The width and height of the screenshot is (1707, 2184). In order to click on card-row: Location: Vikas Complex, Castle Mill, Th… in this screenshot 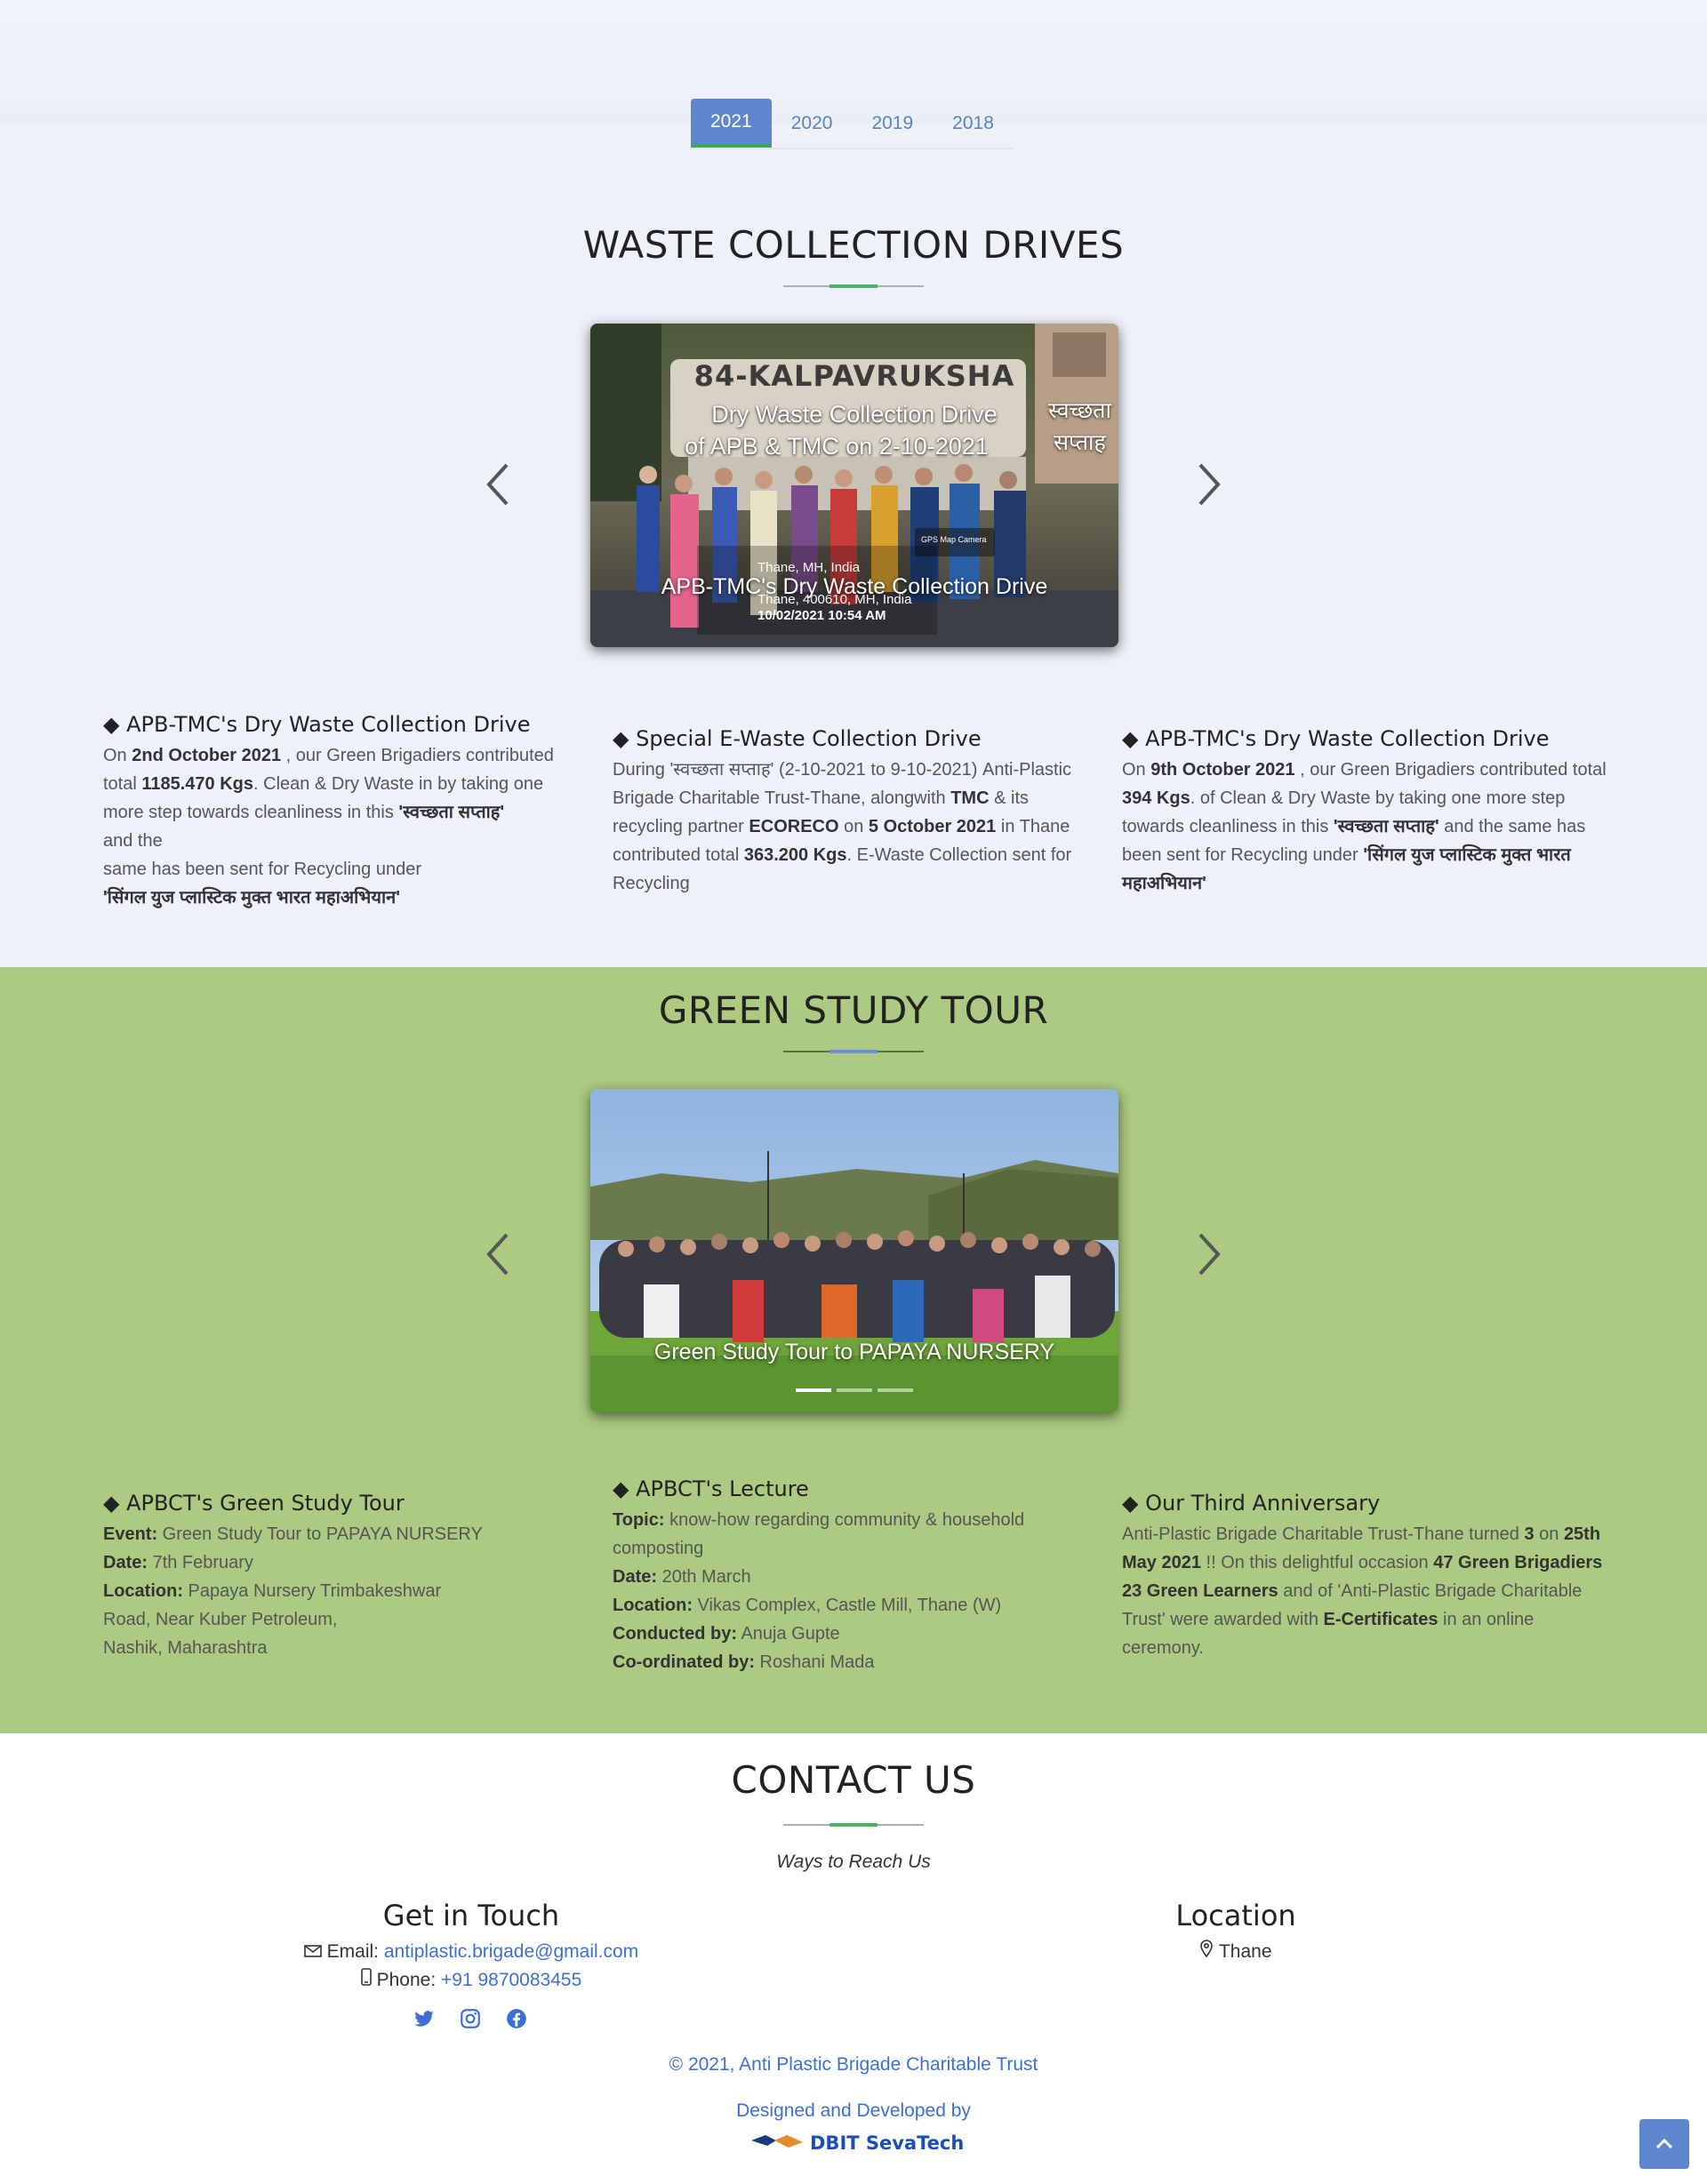, I will do `click(807, 1605)`.